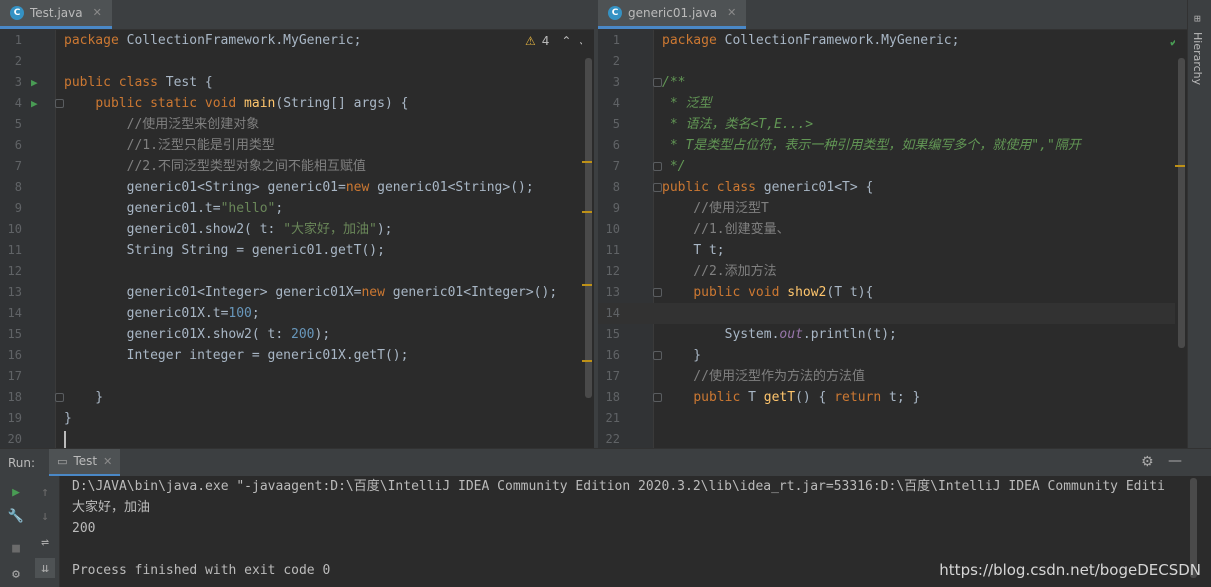 Image resolution: width=1211 pixels, height=587 pixels. I want to click on code-line: 3 /**, so click(892, 82).